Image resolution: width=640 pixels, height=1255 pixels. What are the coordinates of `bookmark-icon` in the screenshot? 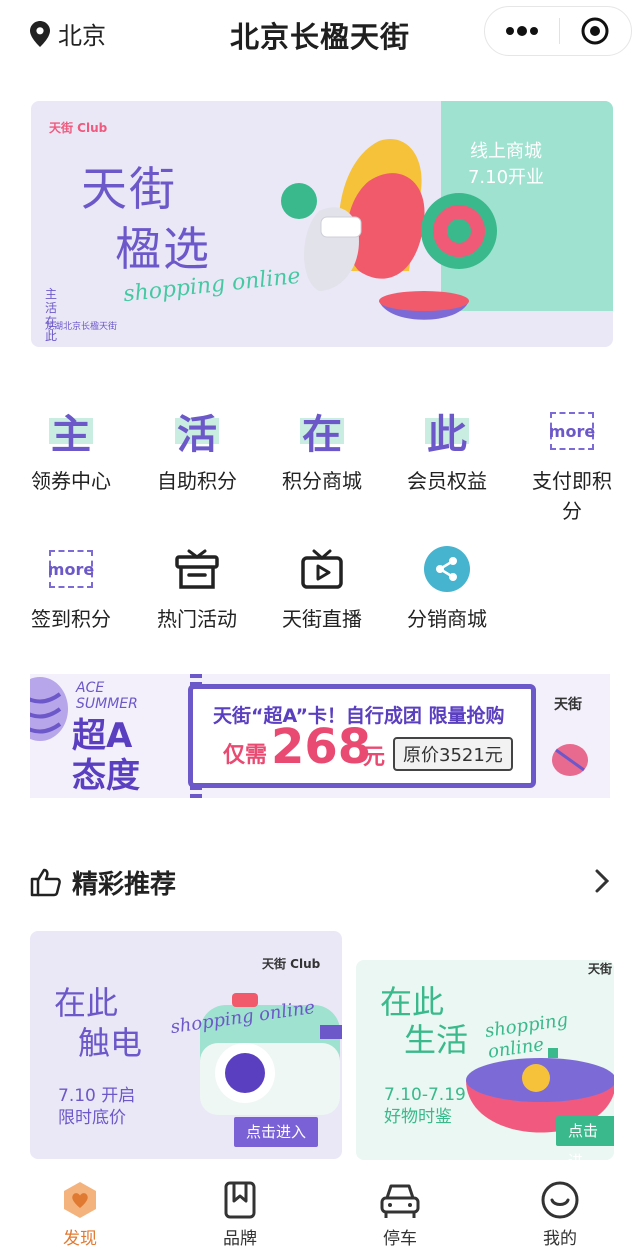 It's located at (240, 1200).